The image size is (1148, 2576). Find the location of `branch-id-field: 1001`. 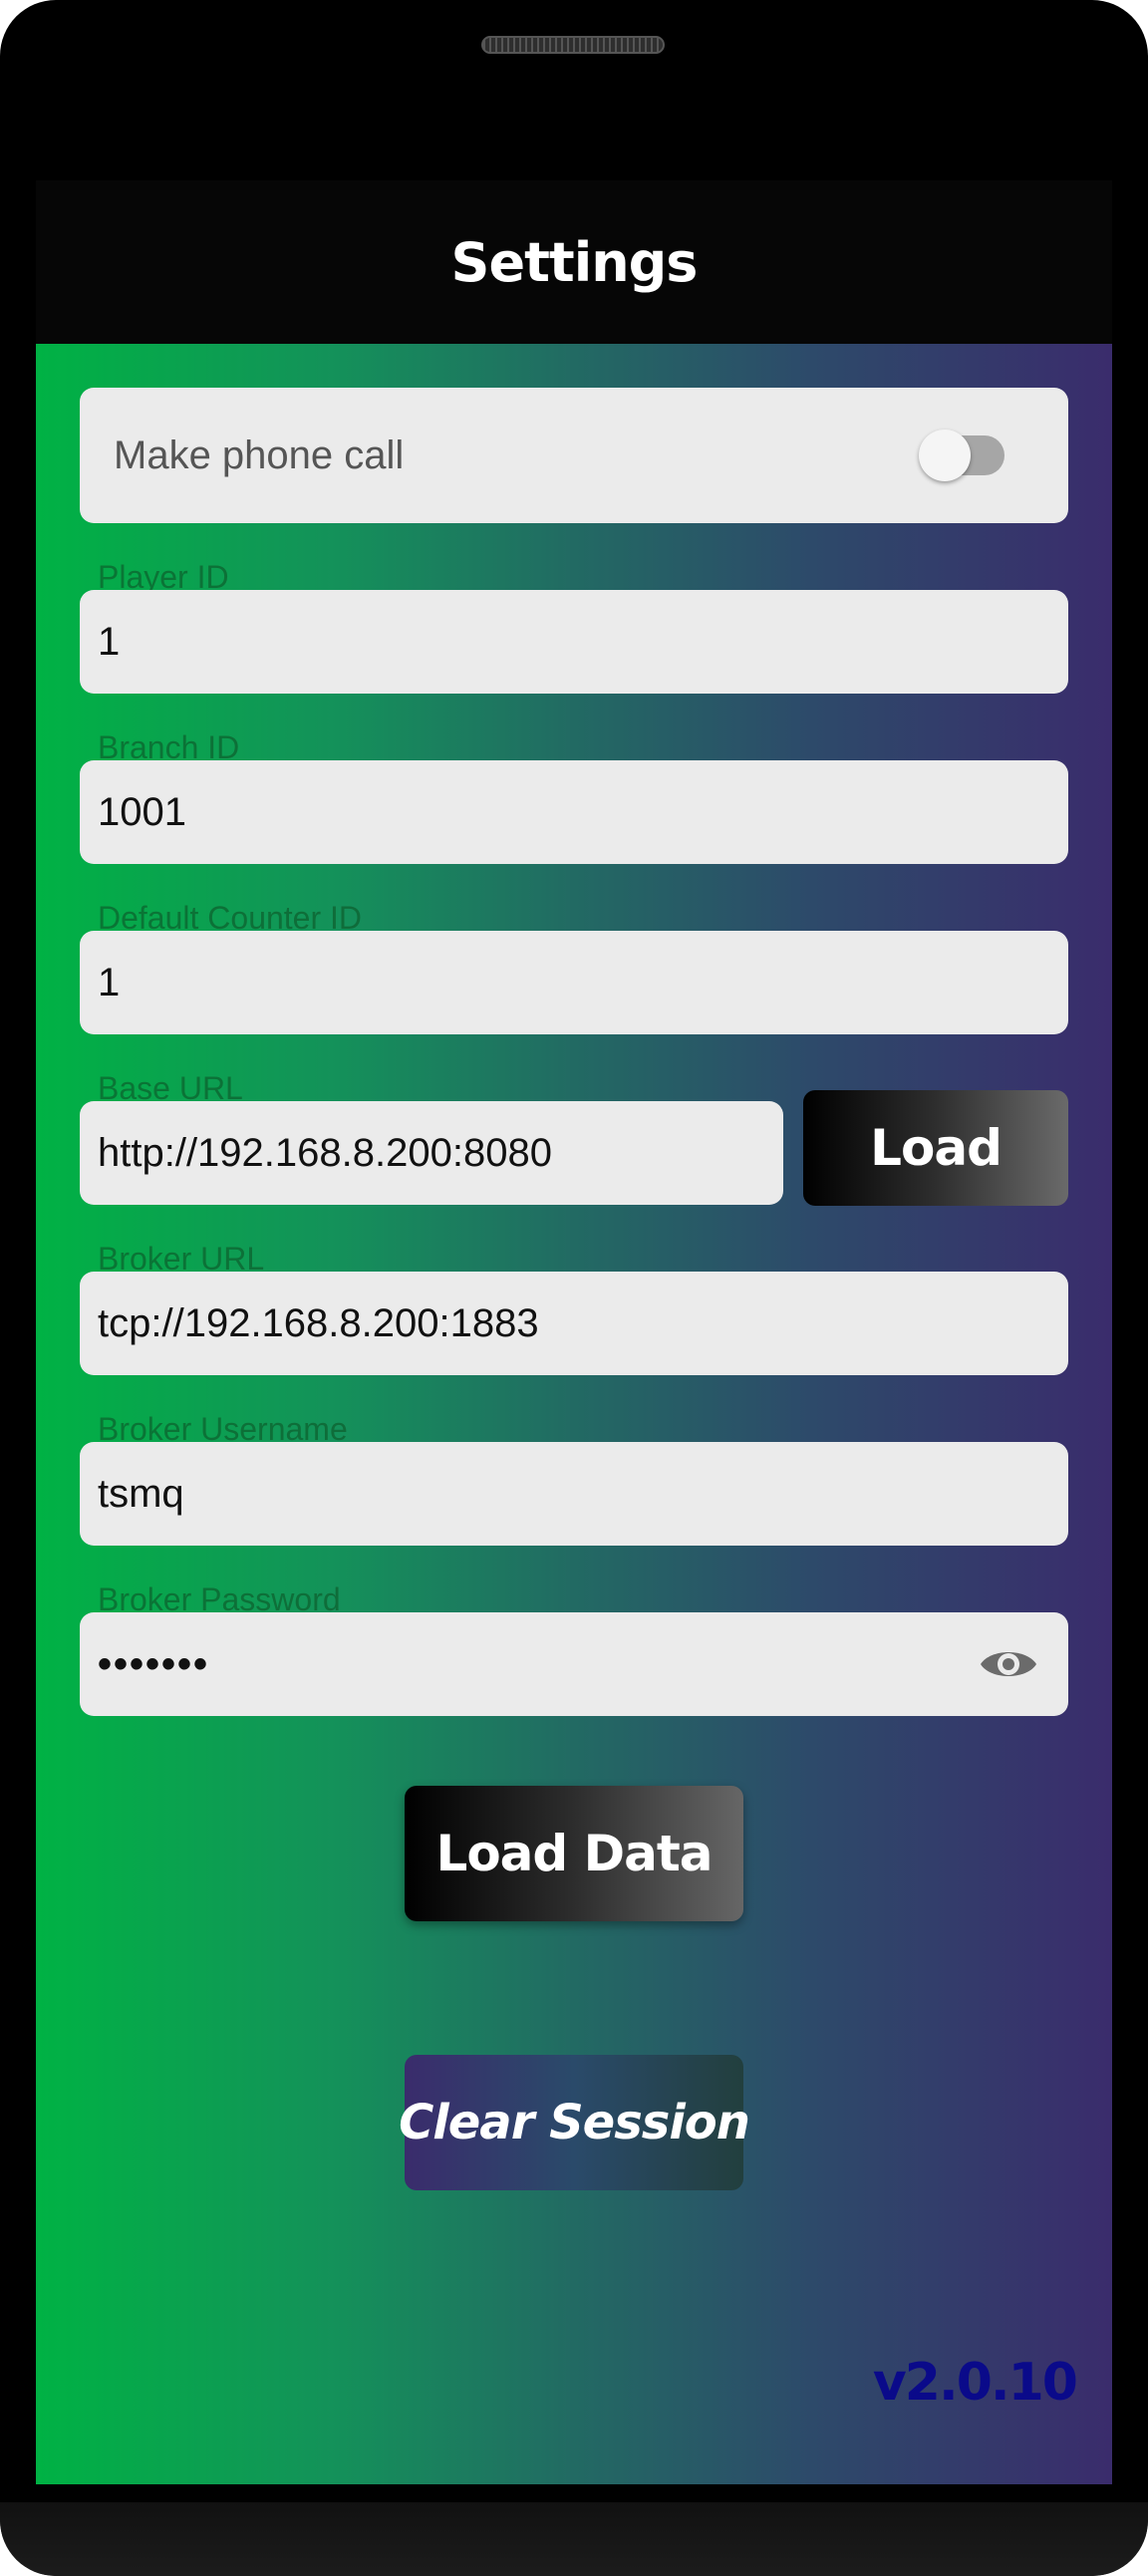

branch-id-field: 1001 is located at coordinates (574, 812).